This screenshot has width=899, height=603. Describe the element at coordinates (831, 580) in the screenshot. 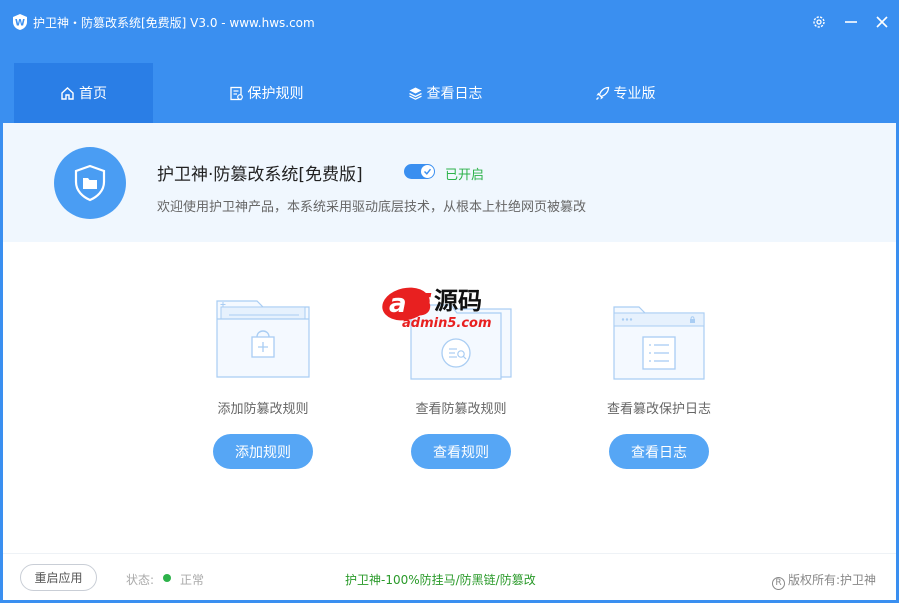

I see `copyright-text: 版权所有:护卫神` at that location.